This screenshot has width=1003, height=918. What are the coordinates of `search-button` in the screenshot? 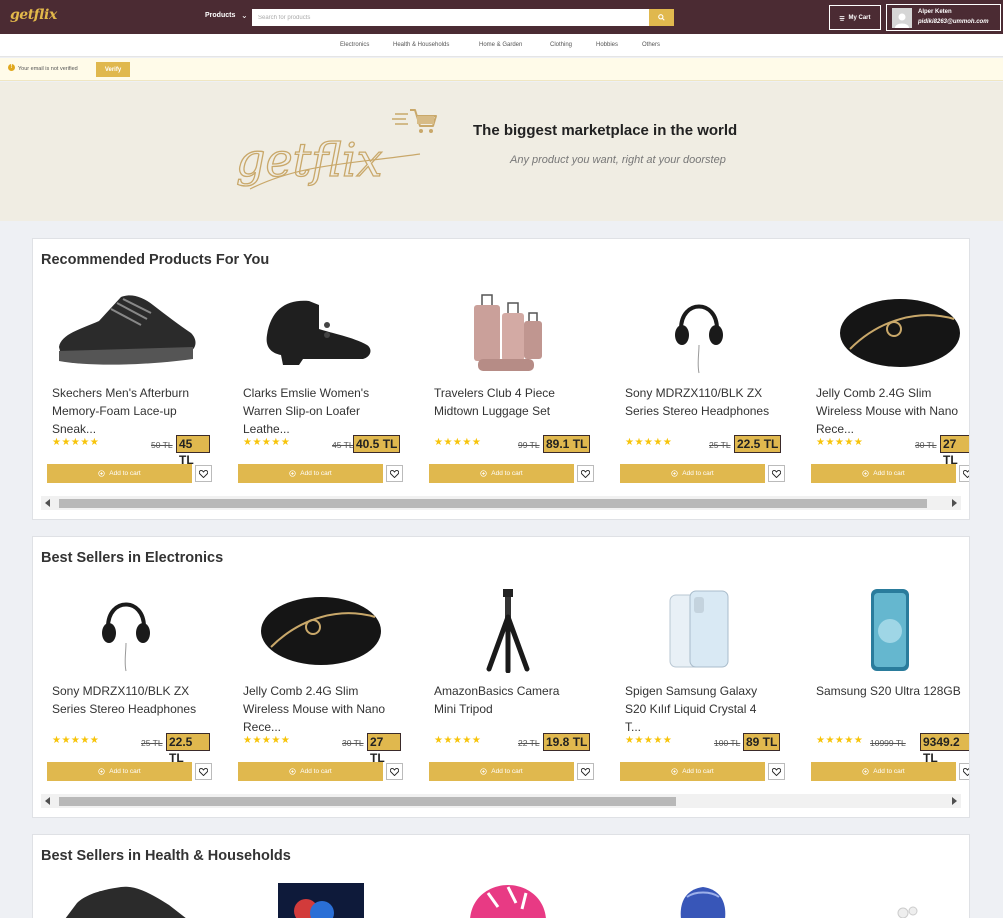 It's located at (661, 17).